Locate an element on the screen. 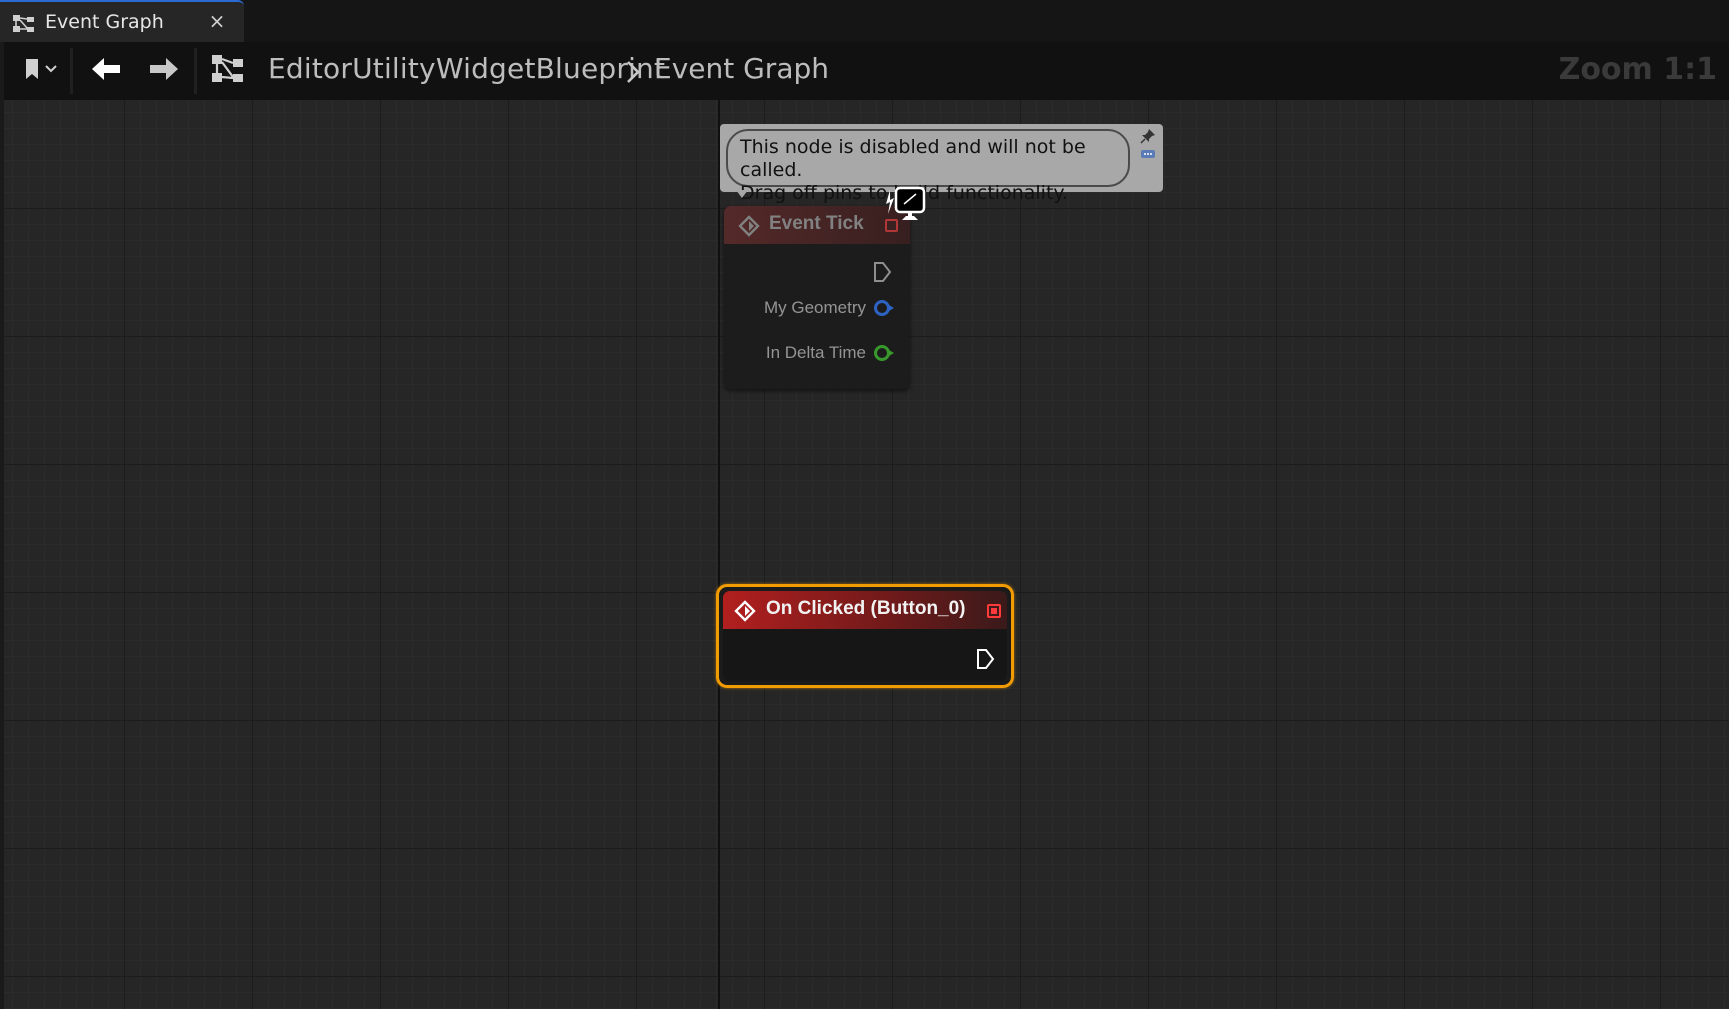 This screenshot has height=1009, width=1729. close-icon: × is located at coordinates (217, 21).